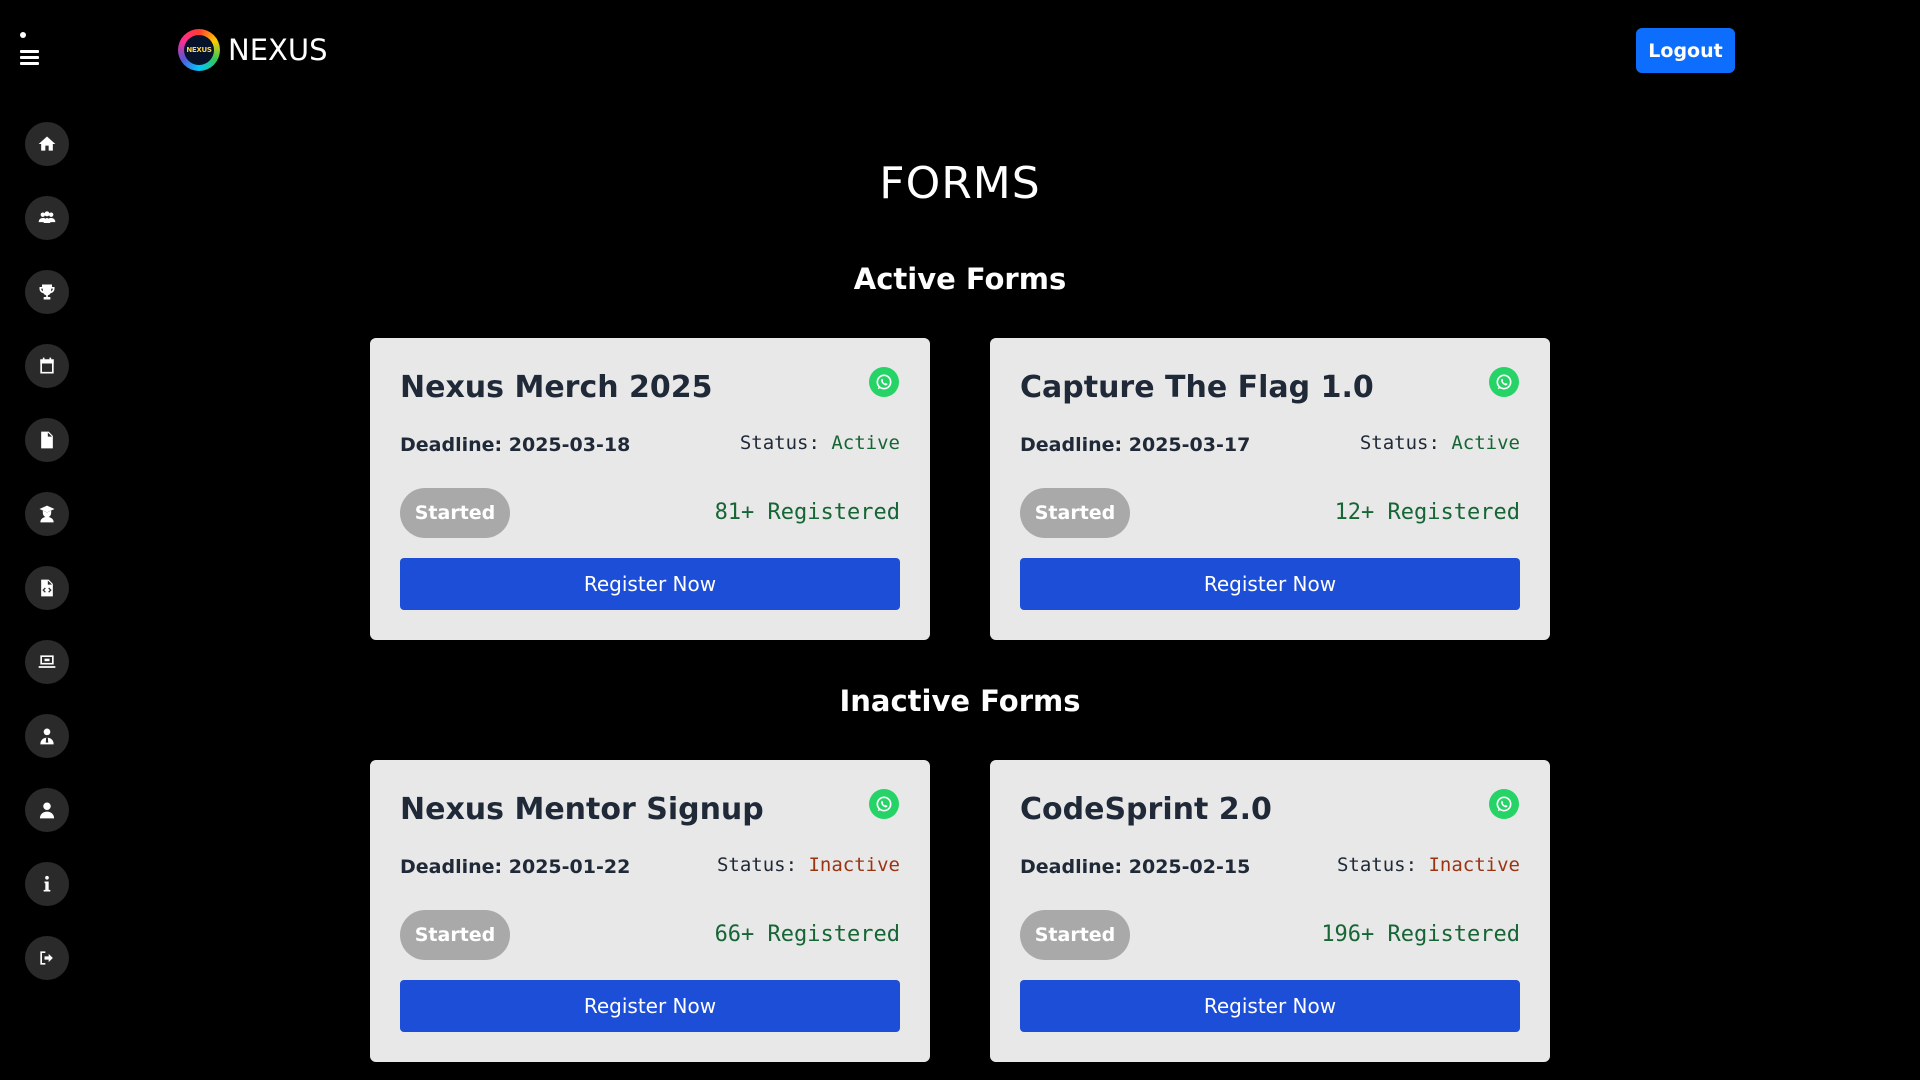  What do you see at coordinates (47, 143) in the screenshot?
I see `home-icon` at bounding box center [47, 143].